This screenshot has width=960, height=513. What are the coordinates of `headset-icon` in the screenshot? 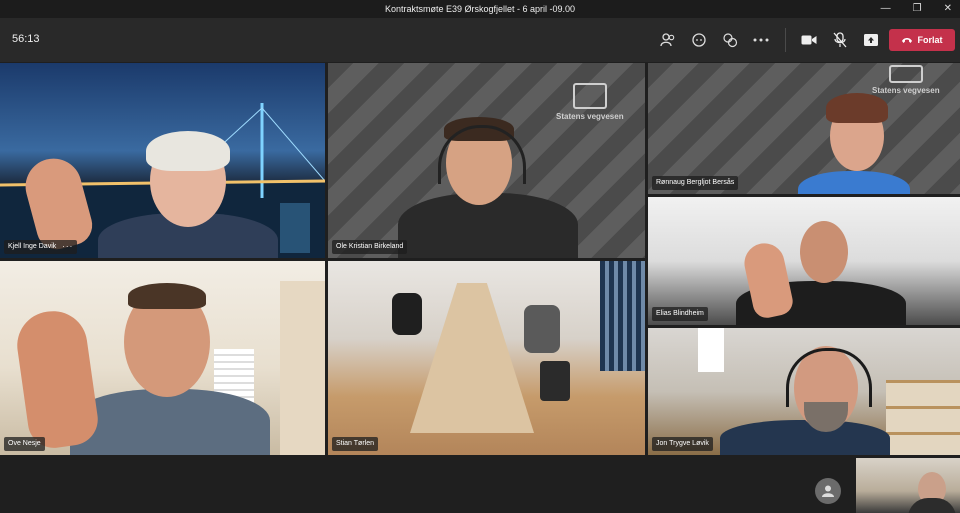 It's located at (829, 377).